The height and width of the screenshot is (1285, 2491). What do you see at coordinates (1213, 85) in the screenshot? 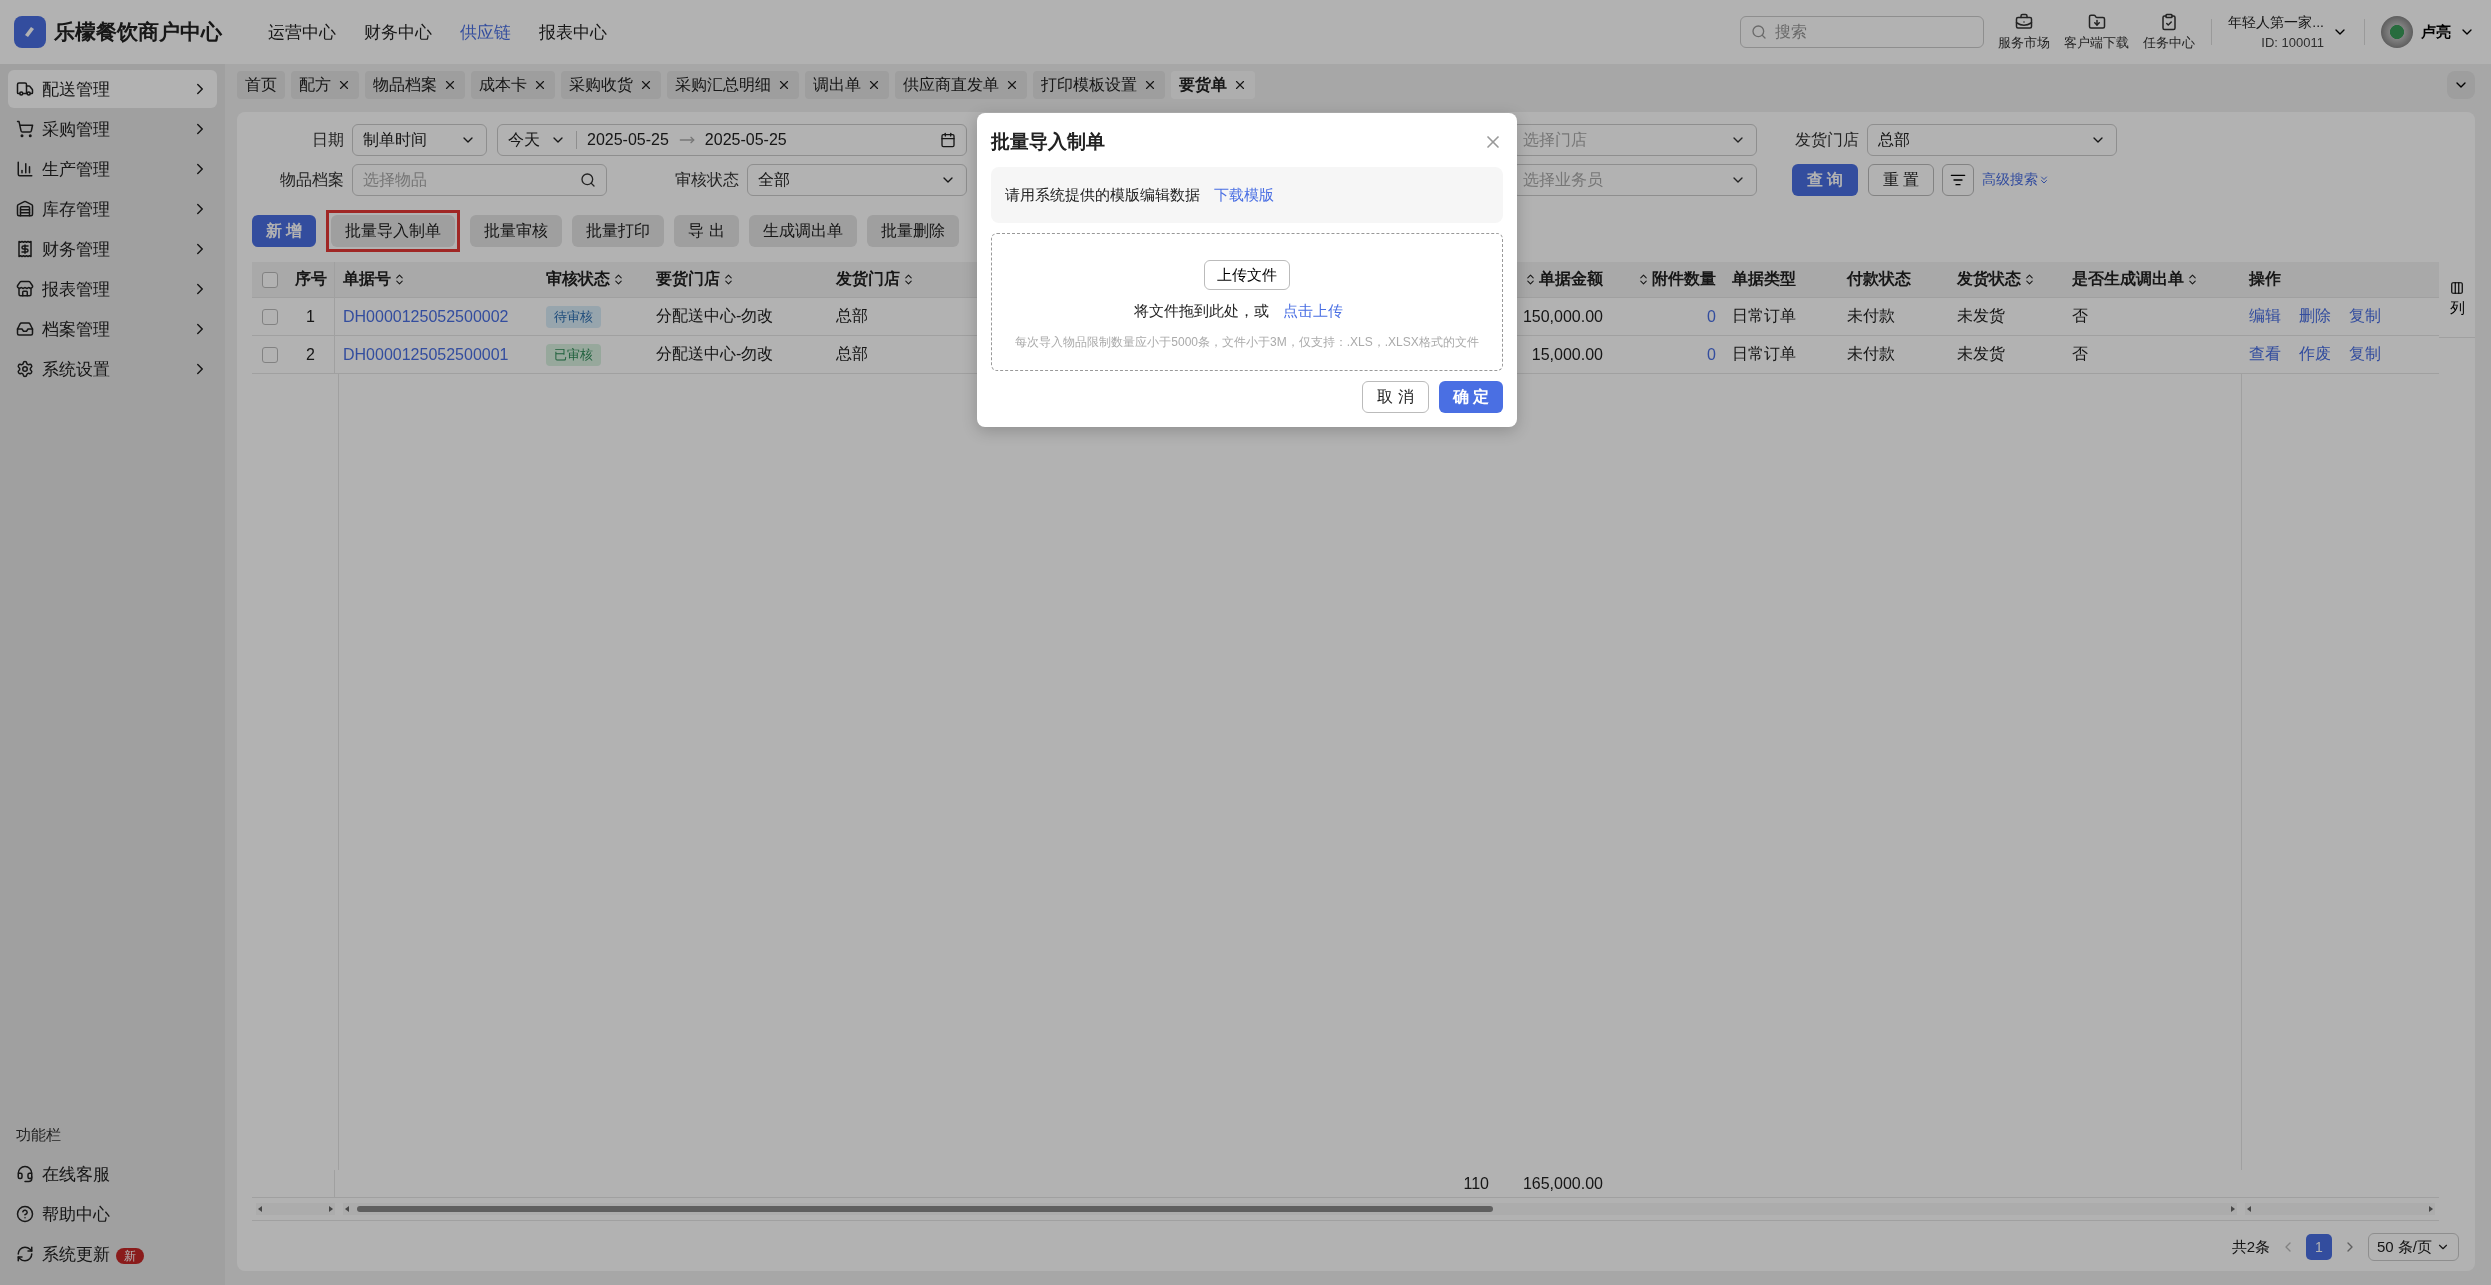
I see `page-tab: 要货单` at bounding box center [1213, 85].